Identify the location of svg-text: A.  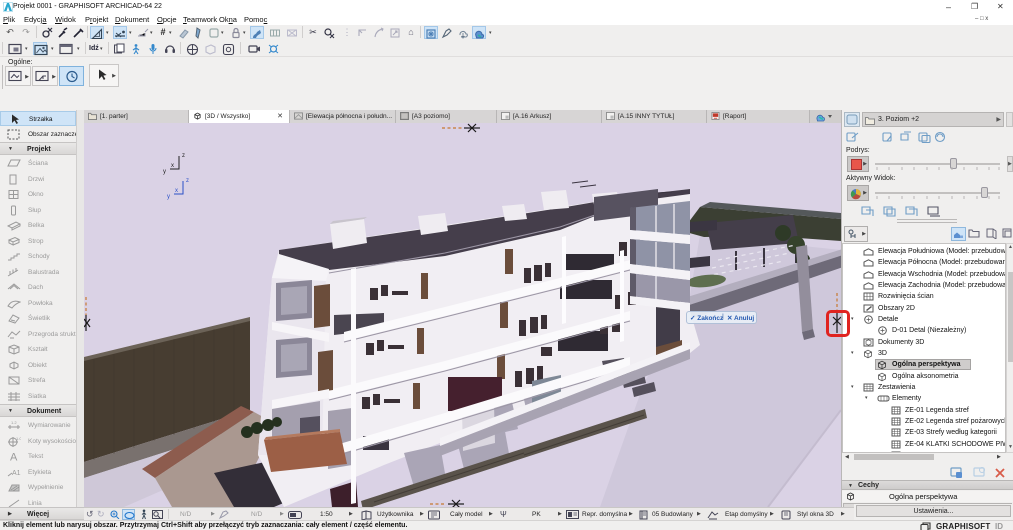
(14, 457).